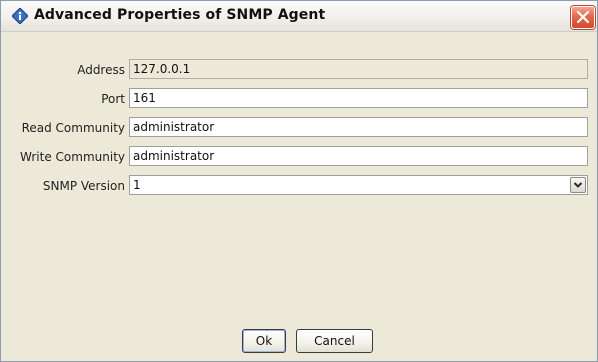 The width and height of the screenshot is (598, 362). What do you see at coordinates (358, 98) in the screenshot?
I see `port-input: 161` at bounding box center [358, 98].